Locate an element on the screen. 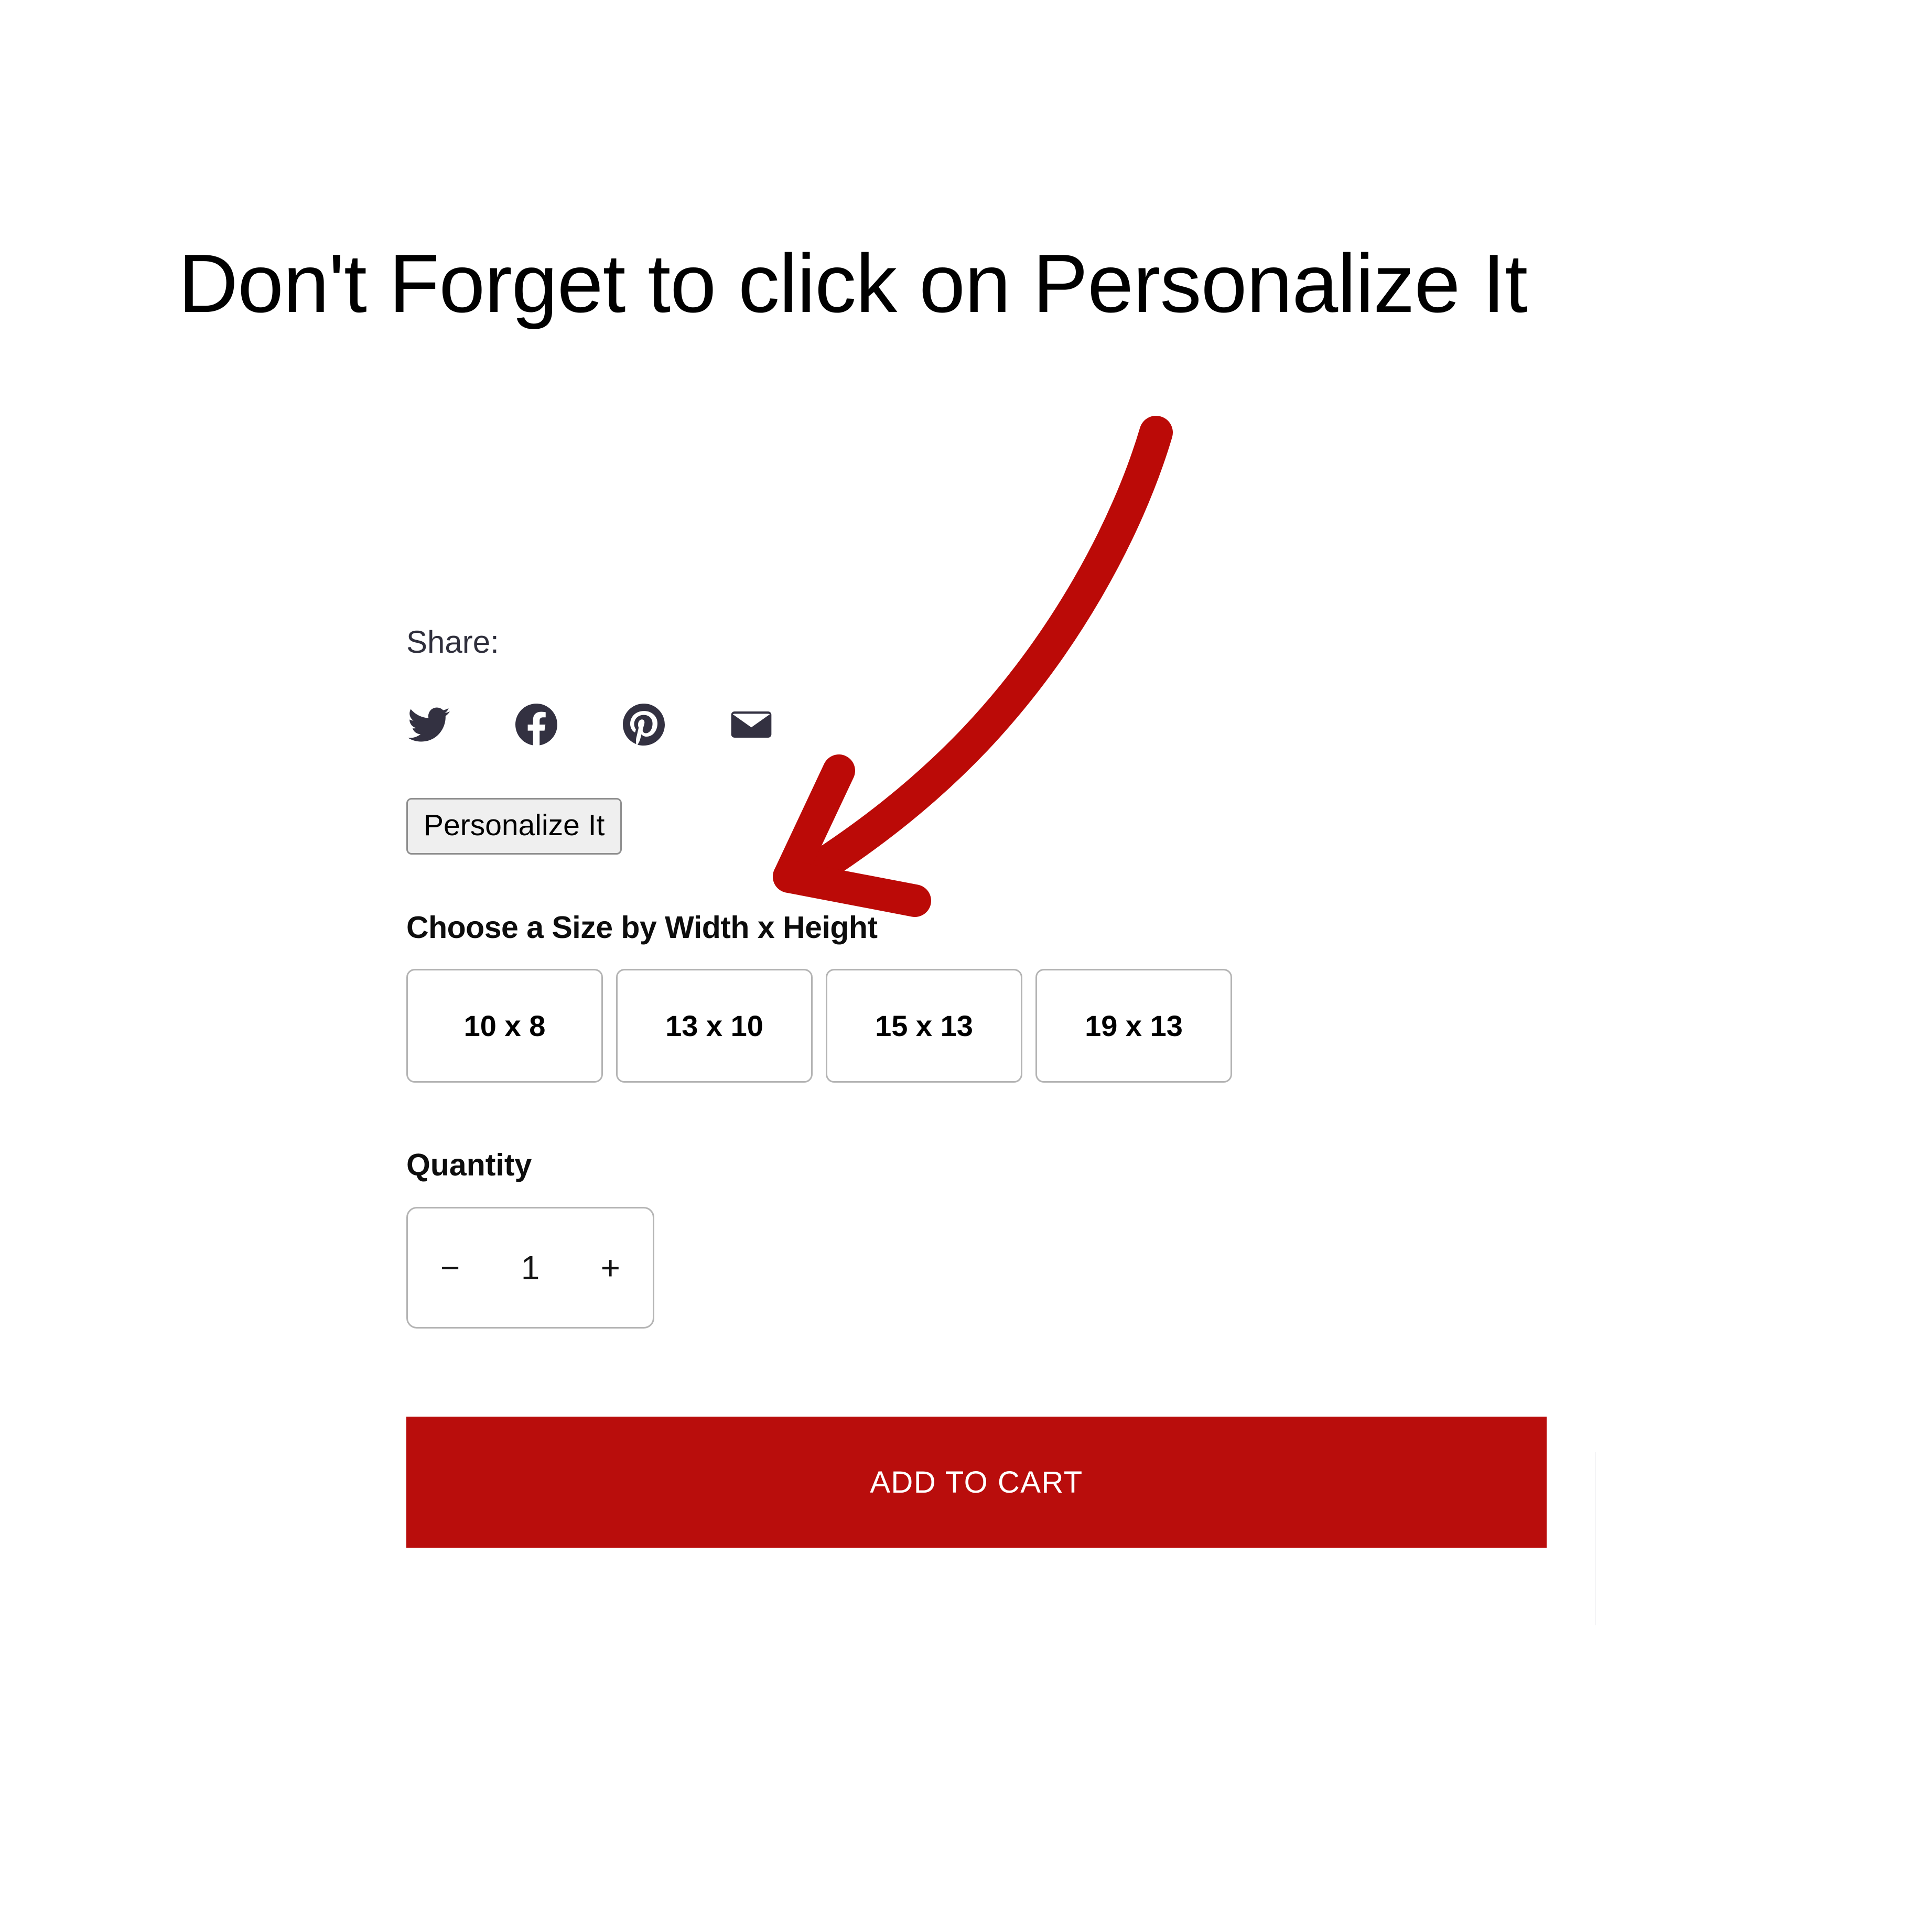  quantity-value: 1 is located at coordinates (530, 1268).